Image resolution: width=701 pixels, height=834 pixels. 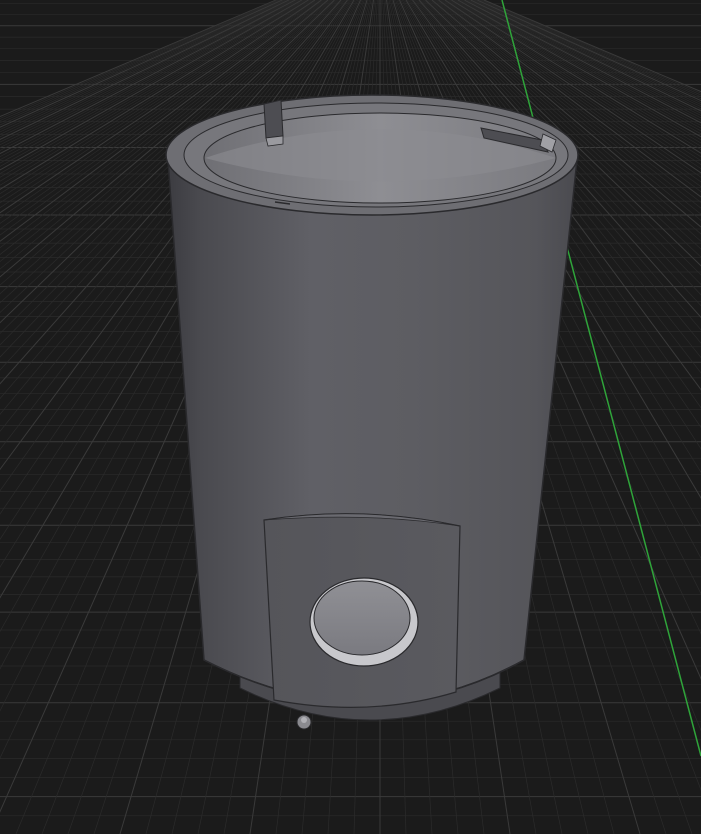 What do you see at coordinates (304, 722) in the screenshot?
I see `pin` at bounding box center [304, 722].